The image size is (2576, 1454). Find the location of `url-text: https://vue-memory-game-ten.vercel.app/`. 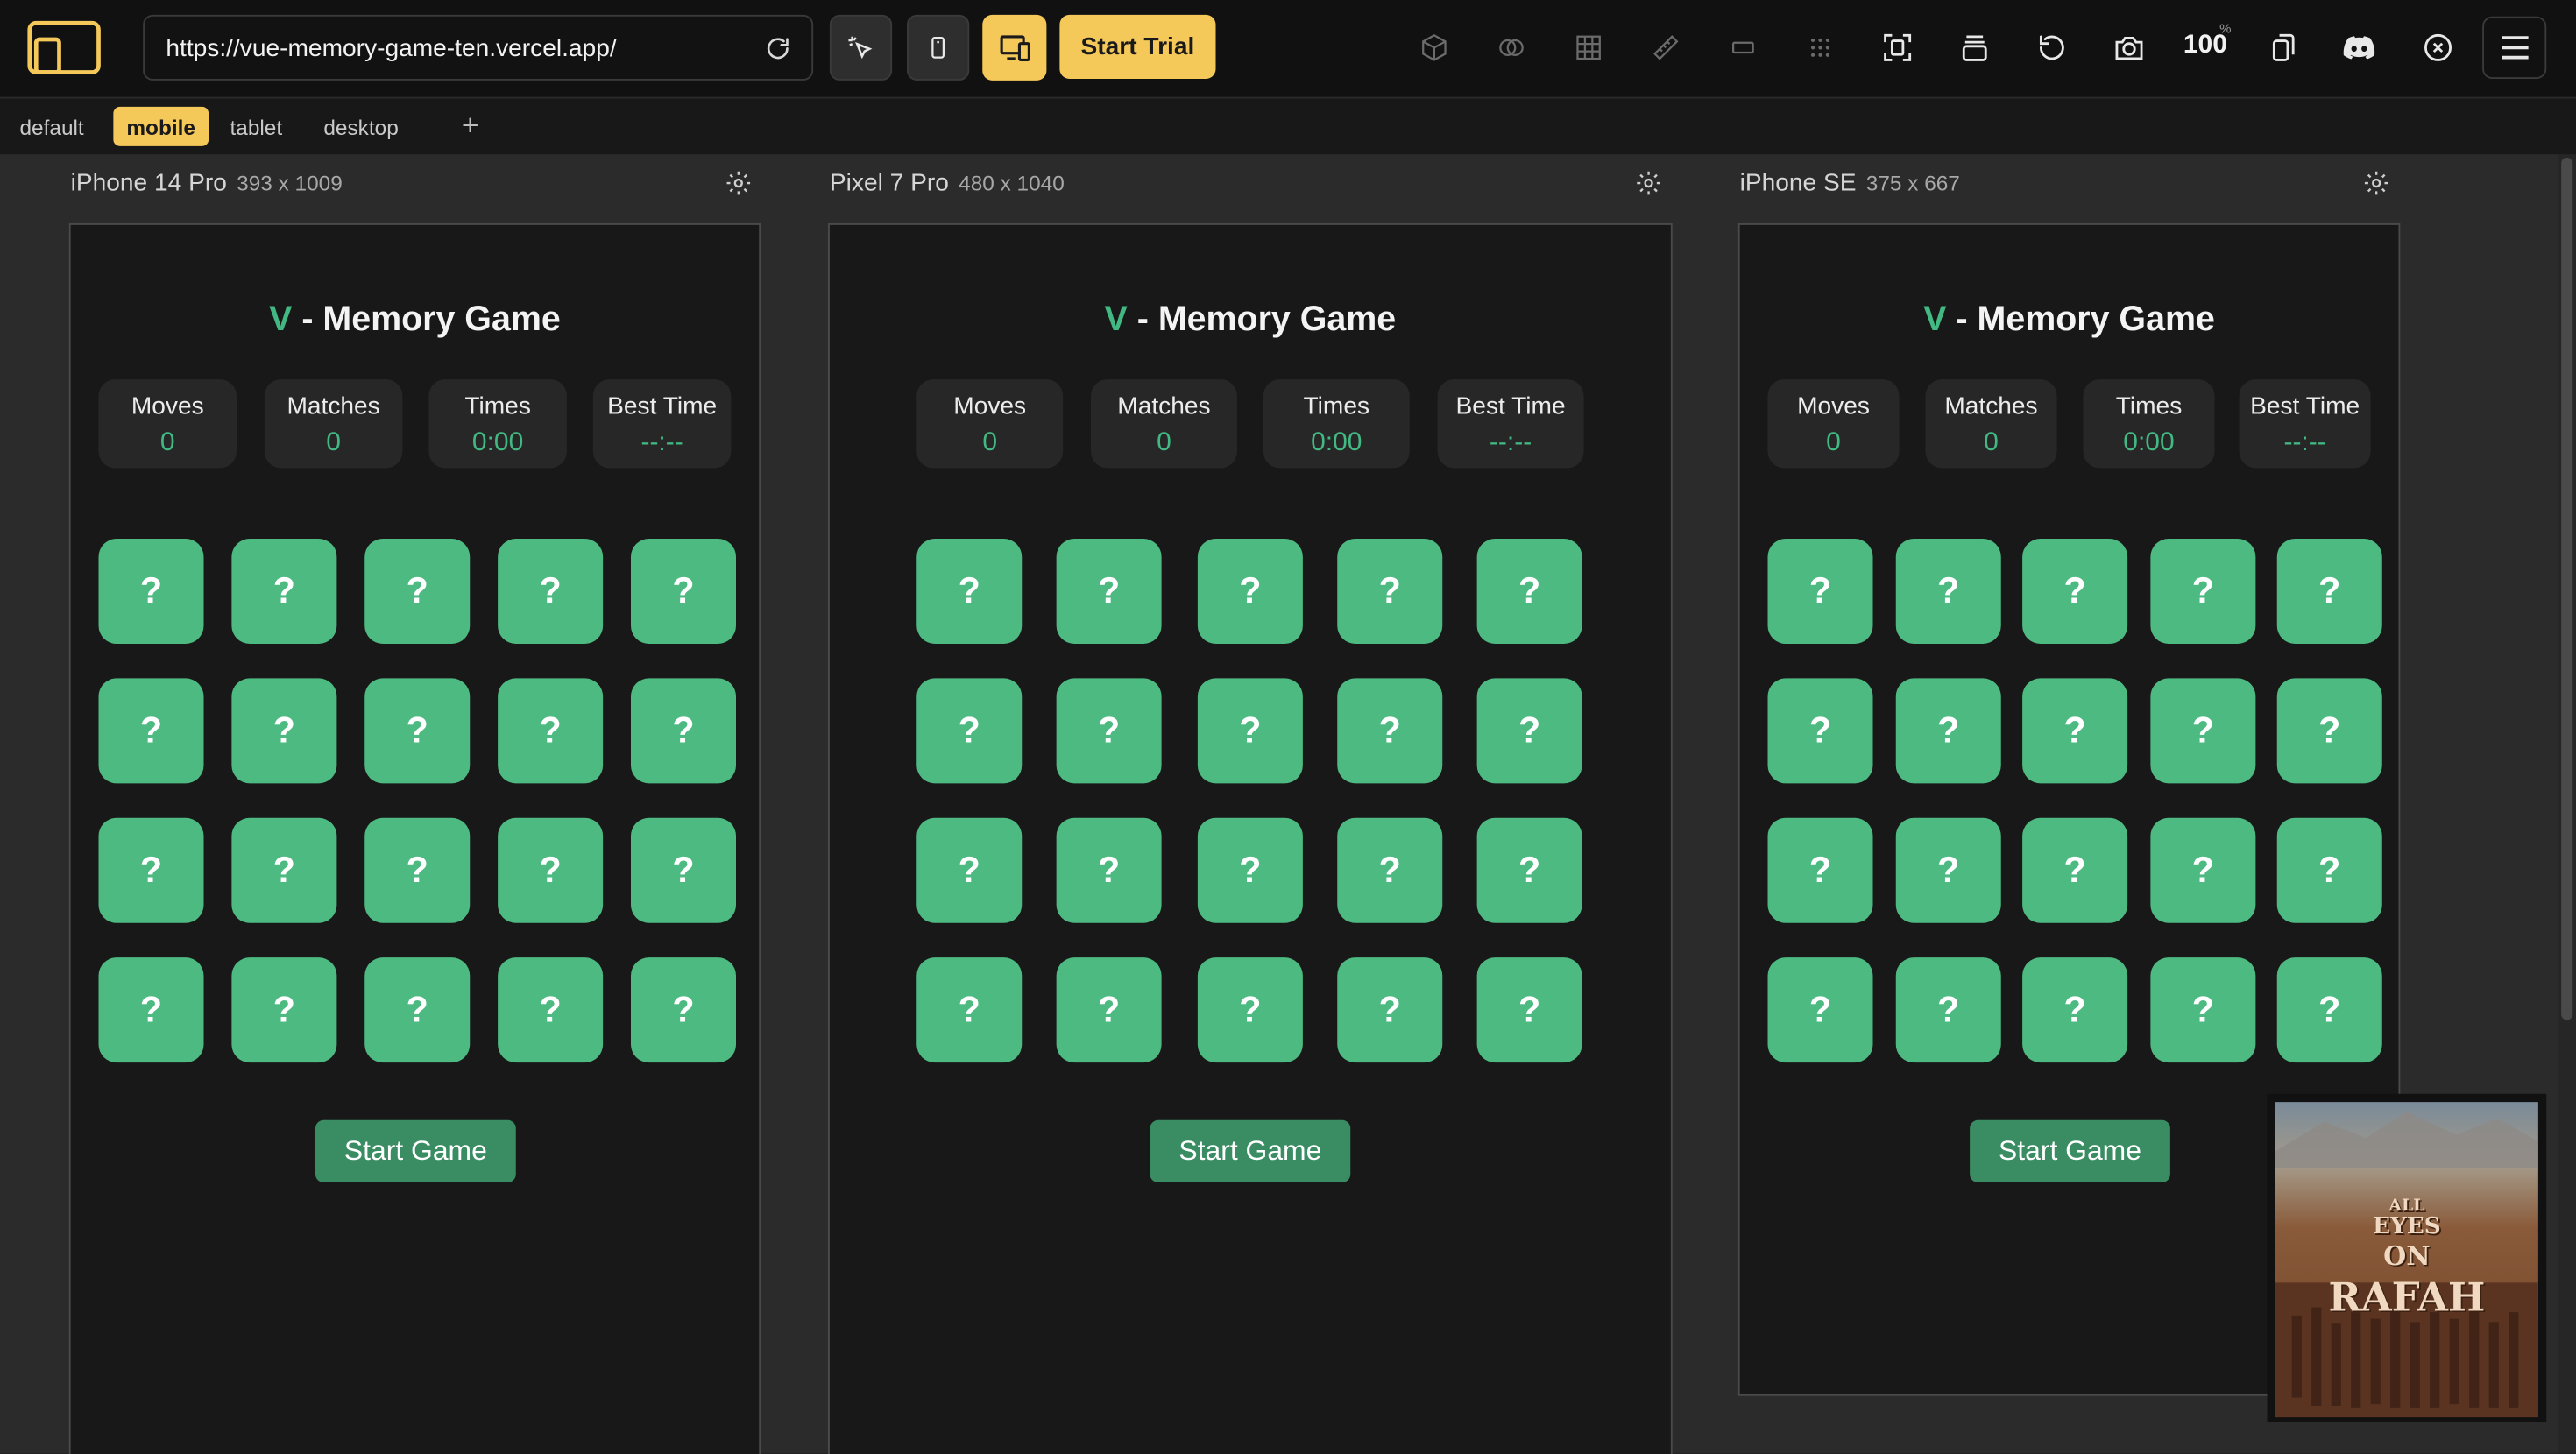

url-text: https://vue-memory-game-ten.vercel.app/ is located at coordinates (391, 48).